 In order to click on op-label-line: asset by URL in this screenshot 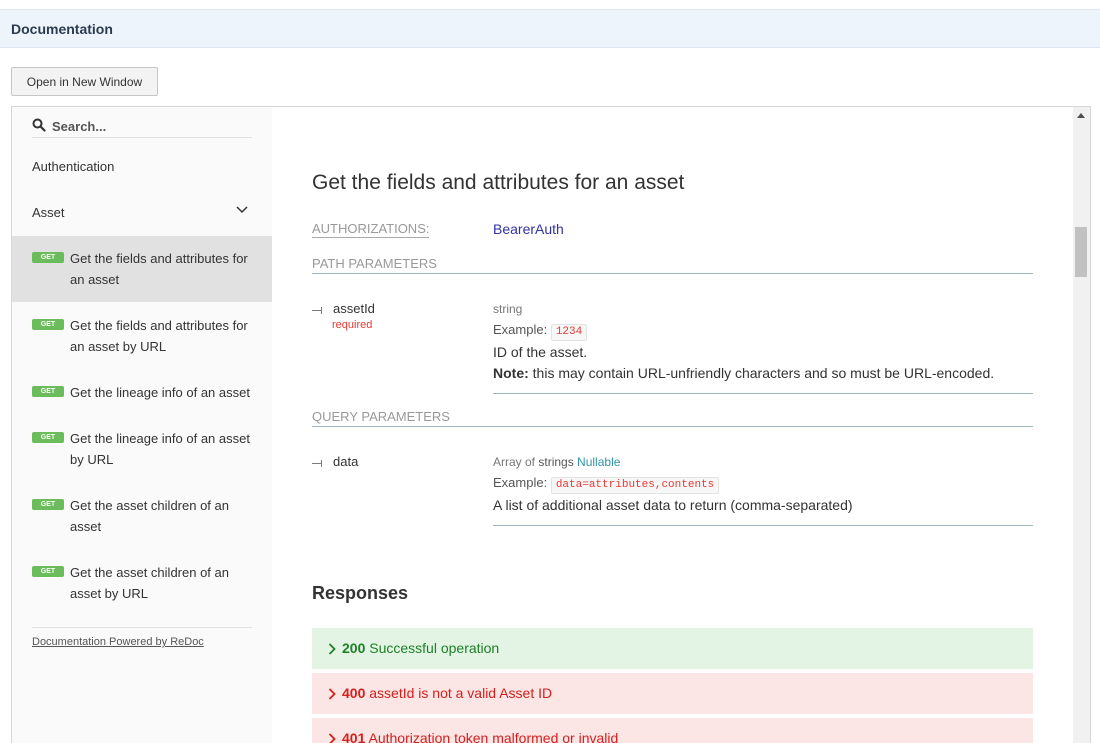, I will do `click(109, 593)`.